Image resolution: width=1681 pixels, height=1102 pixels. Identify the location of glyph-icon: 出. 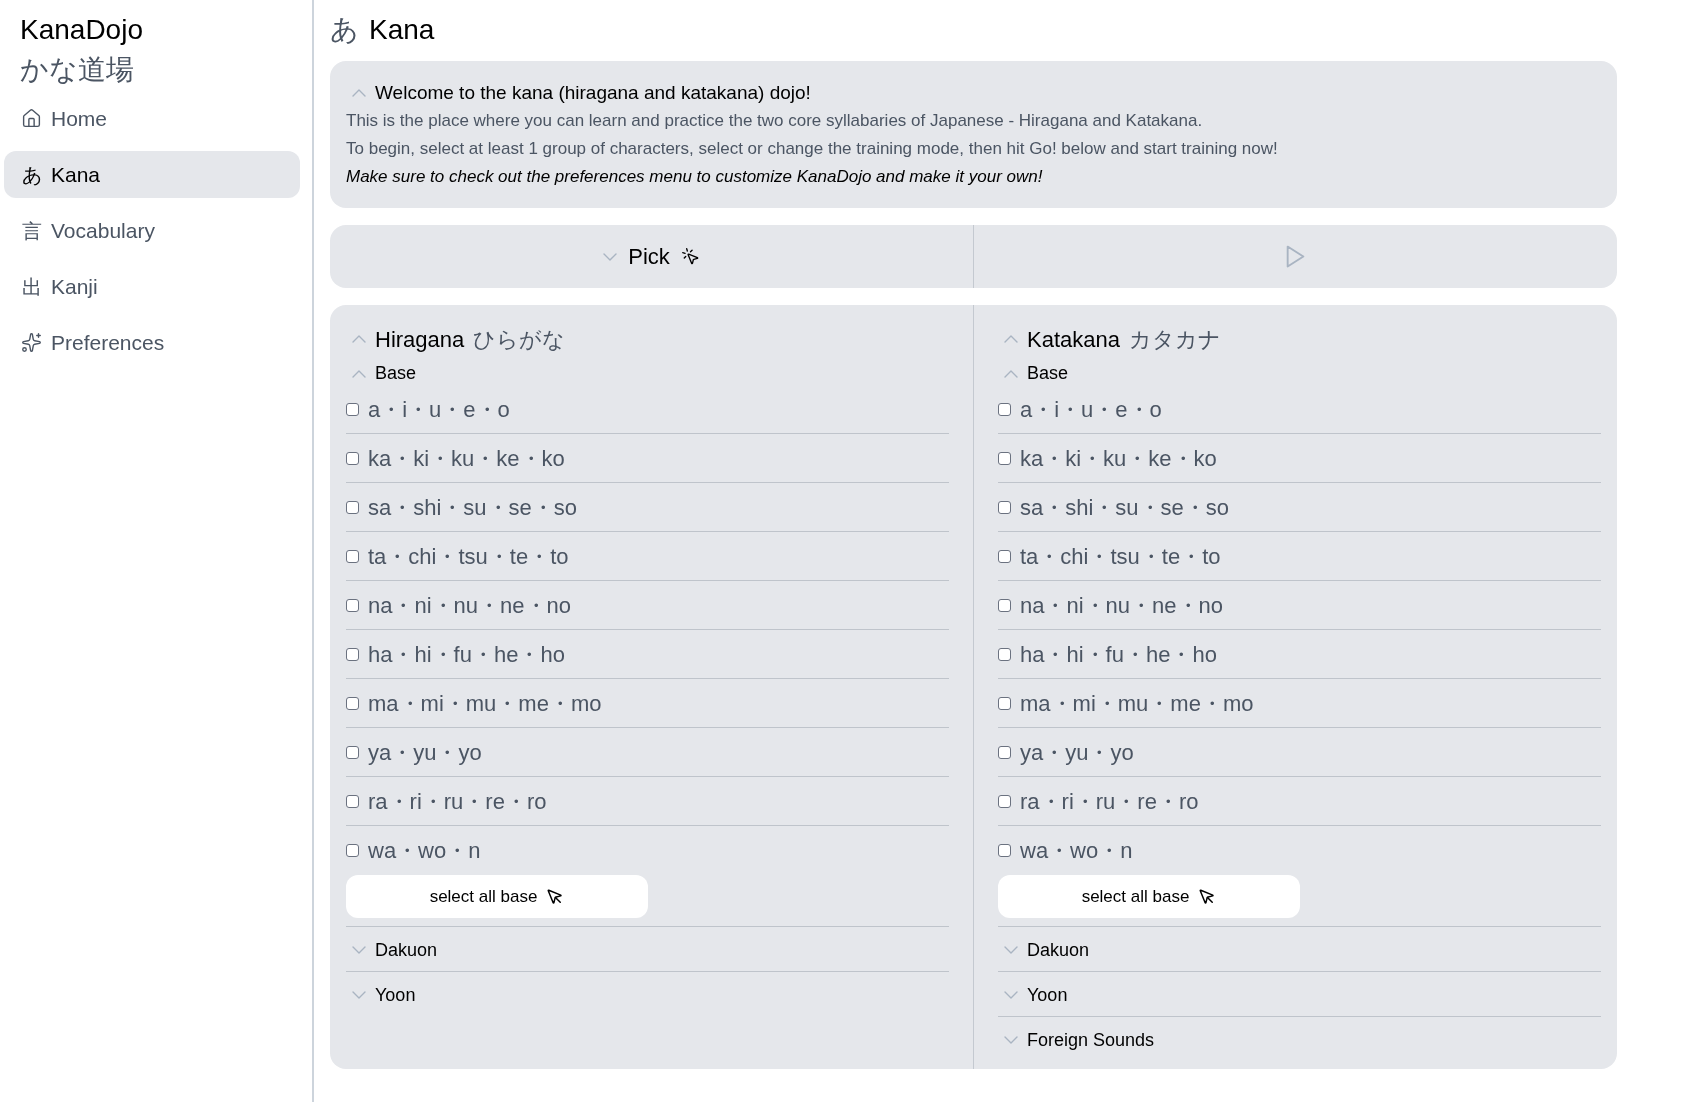
(31, 286).